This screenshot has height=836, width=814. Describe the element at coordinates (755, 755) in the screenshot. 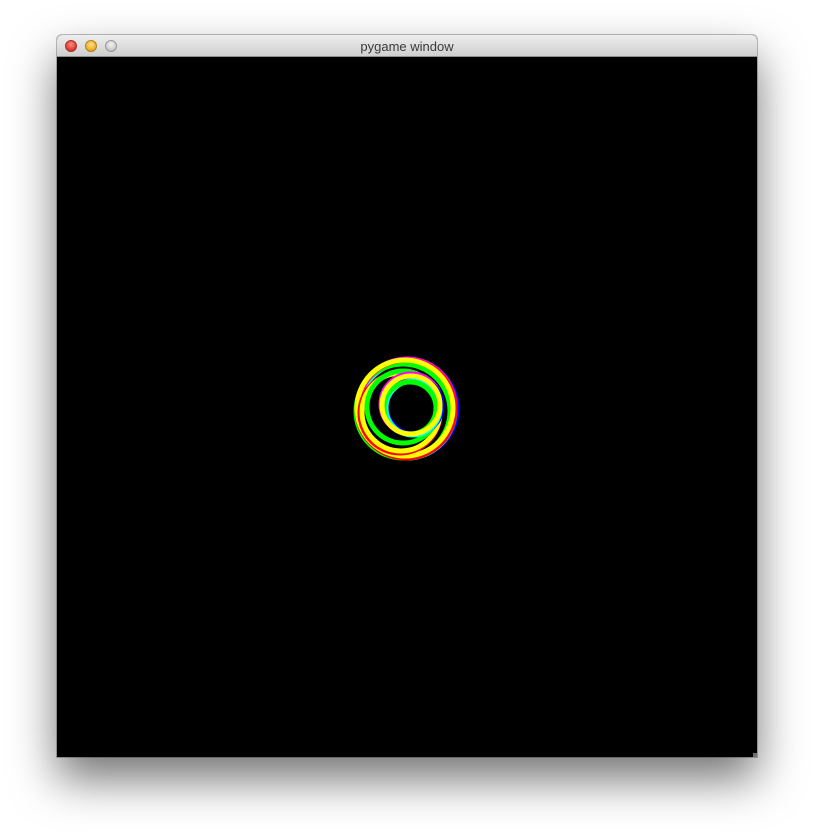

I see `resize-grip` at that location.